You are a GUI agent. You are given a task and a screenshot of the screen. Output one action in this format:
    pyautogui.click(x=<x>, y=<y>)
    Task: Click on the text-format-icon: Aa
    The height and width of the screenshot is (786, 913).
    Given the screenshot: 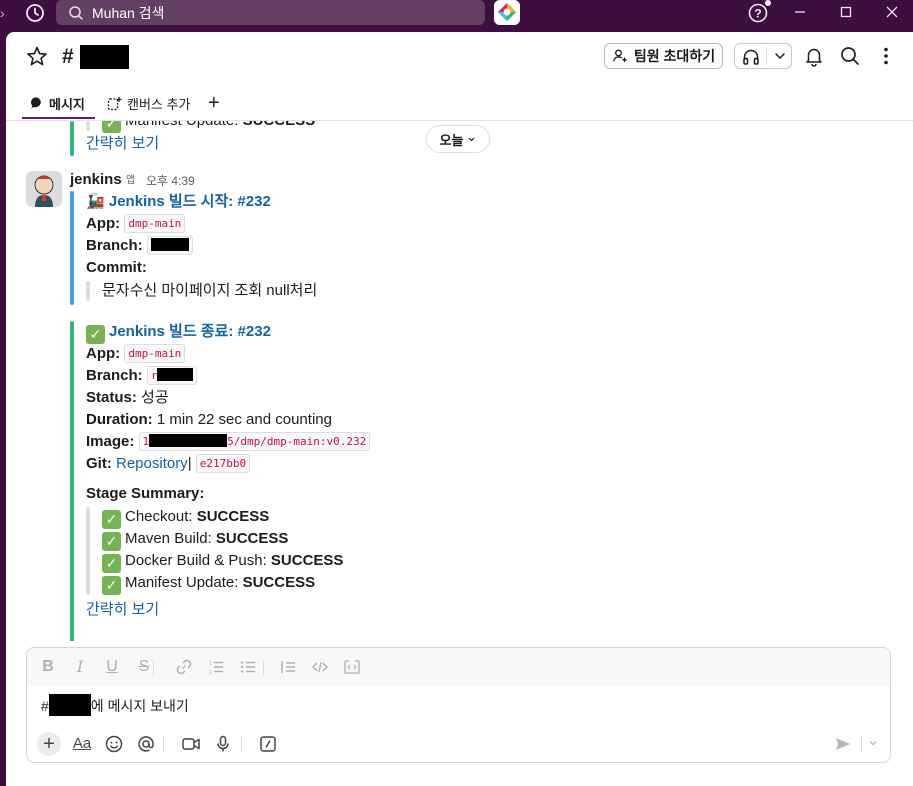 What is the action you would take?
    pyautogui.click(x=82, y=744)
    